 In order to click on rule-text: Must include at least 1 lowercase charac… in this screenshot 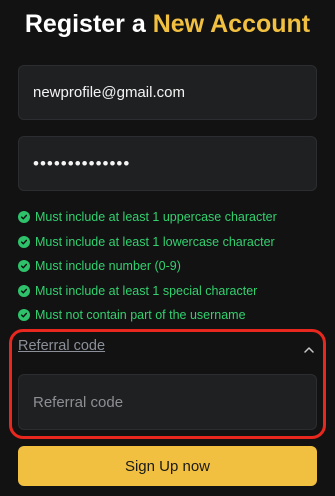, I will do `click(155, 241)`.